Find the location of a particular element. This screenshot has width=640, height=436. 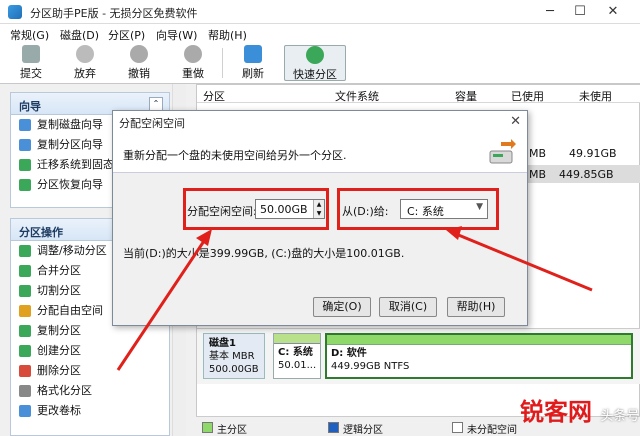

ok-button: 确定(O) is located at coordinates (342, 307).